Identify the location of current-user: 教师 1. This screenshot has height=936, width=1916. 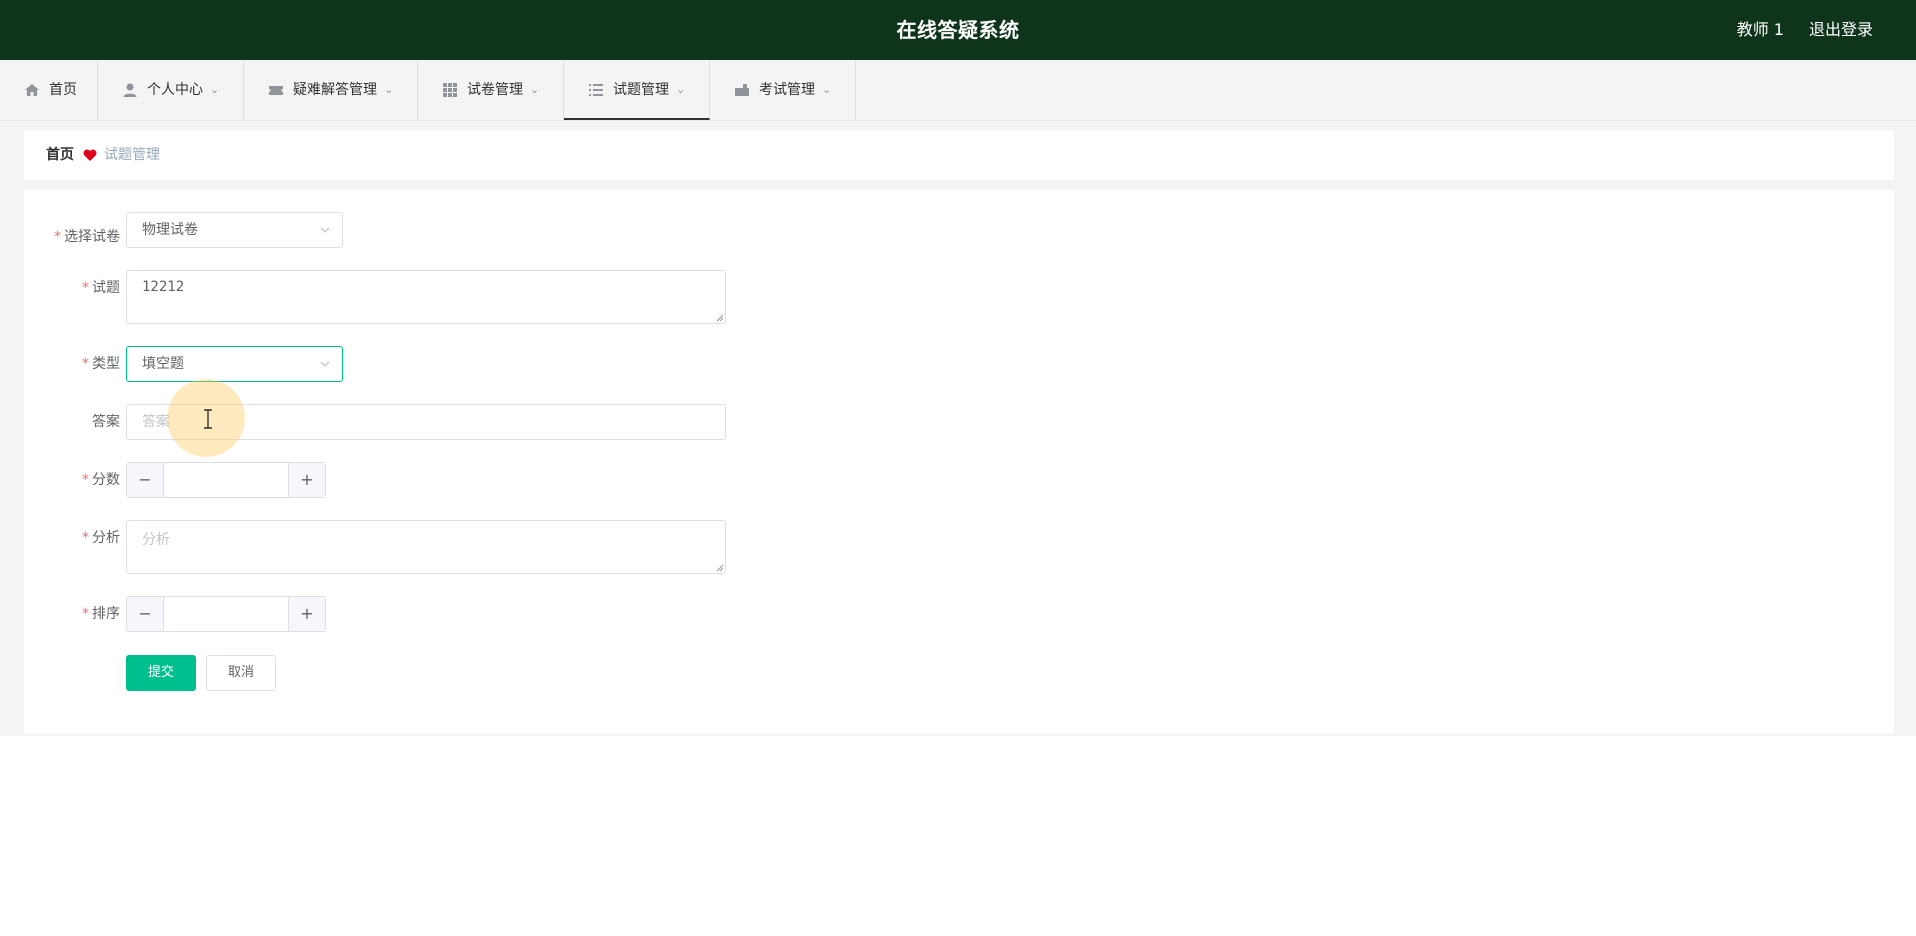
(1760, 29).